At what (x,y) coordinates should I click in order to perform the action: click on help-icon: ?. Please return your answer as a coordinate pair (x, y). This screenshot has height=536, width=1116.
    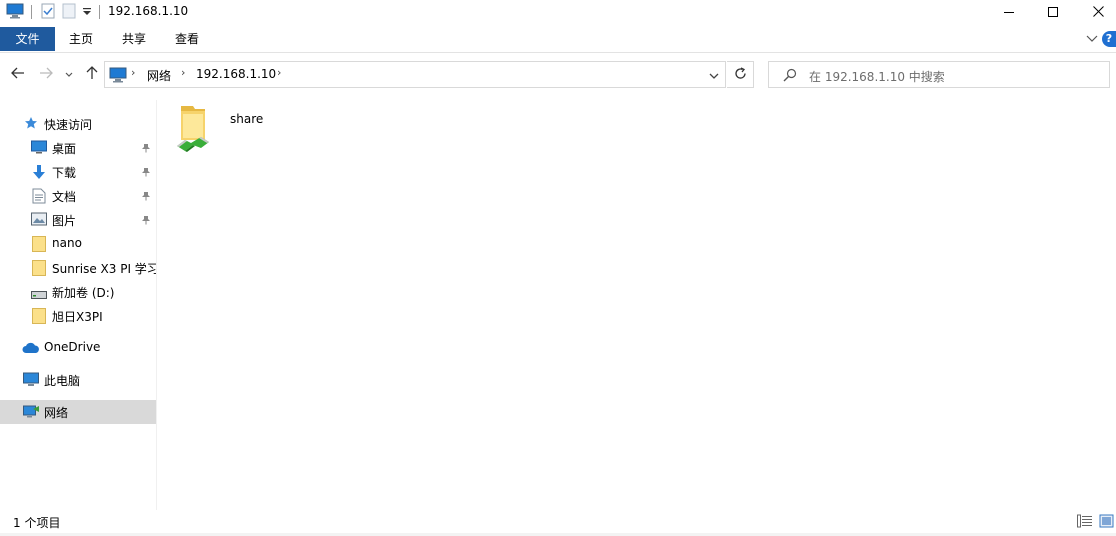
    Looking at the image, I should click on (1109, 39).